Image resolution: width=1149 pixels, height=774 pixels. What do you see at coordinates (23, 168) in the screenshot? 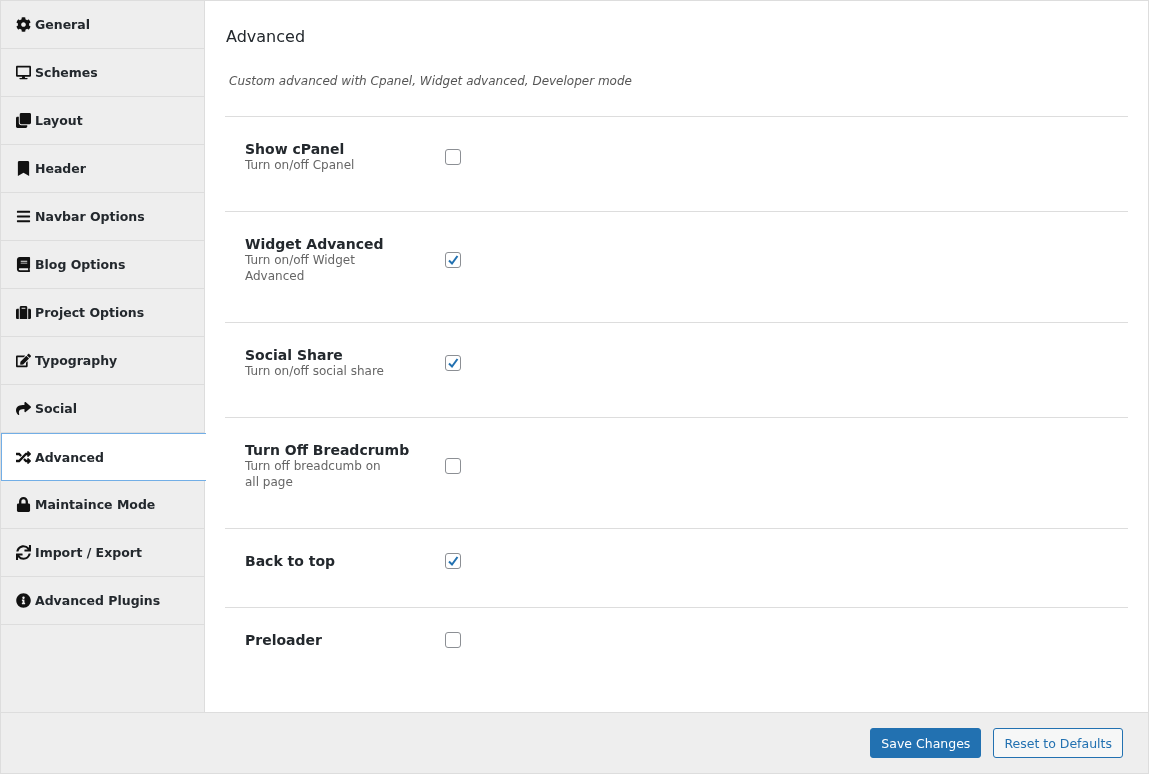
I see `bookmark-icon` at bounding box center [23, 168].